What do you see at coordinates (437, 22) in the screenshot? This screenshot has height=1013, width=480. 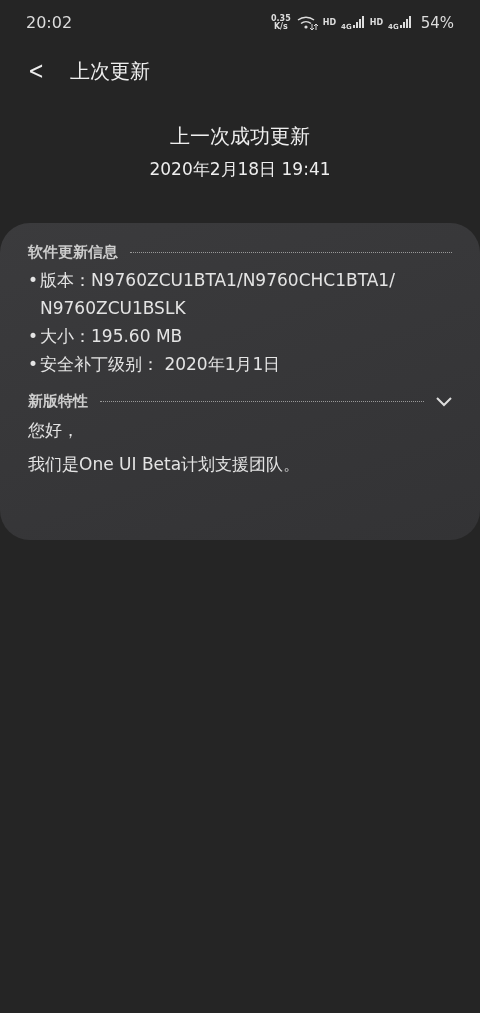 I see `battery-level: 54%` at bounding box center [437, 22].